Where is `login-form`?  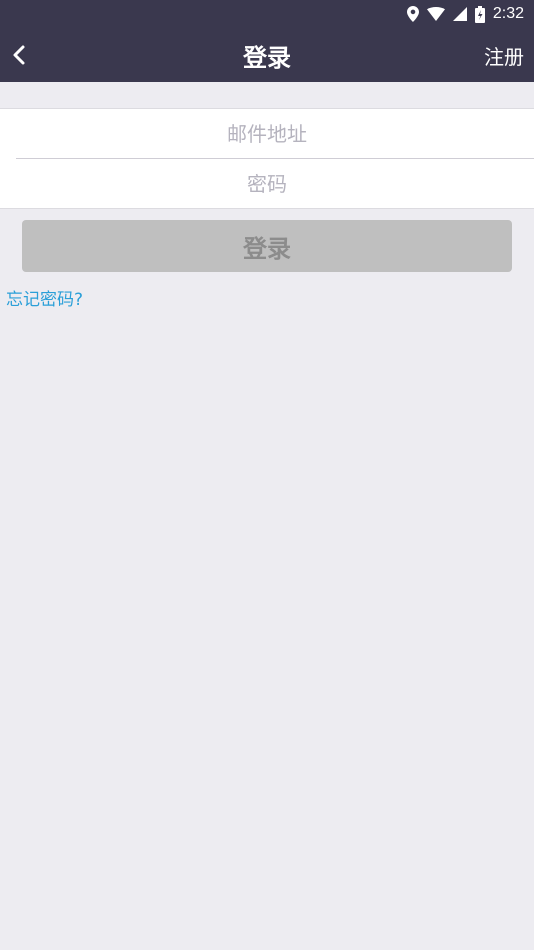
login-form is located at coordinates (267, 158).